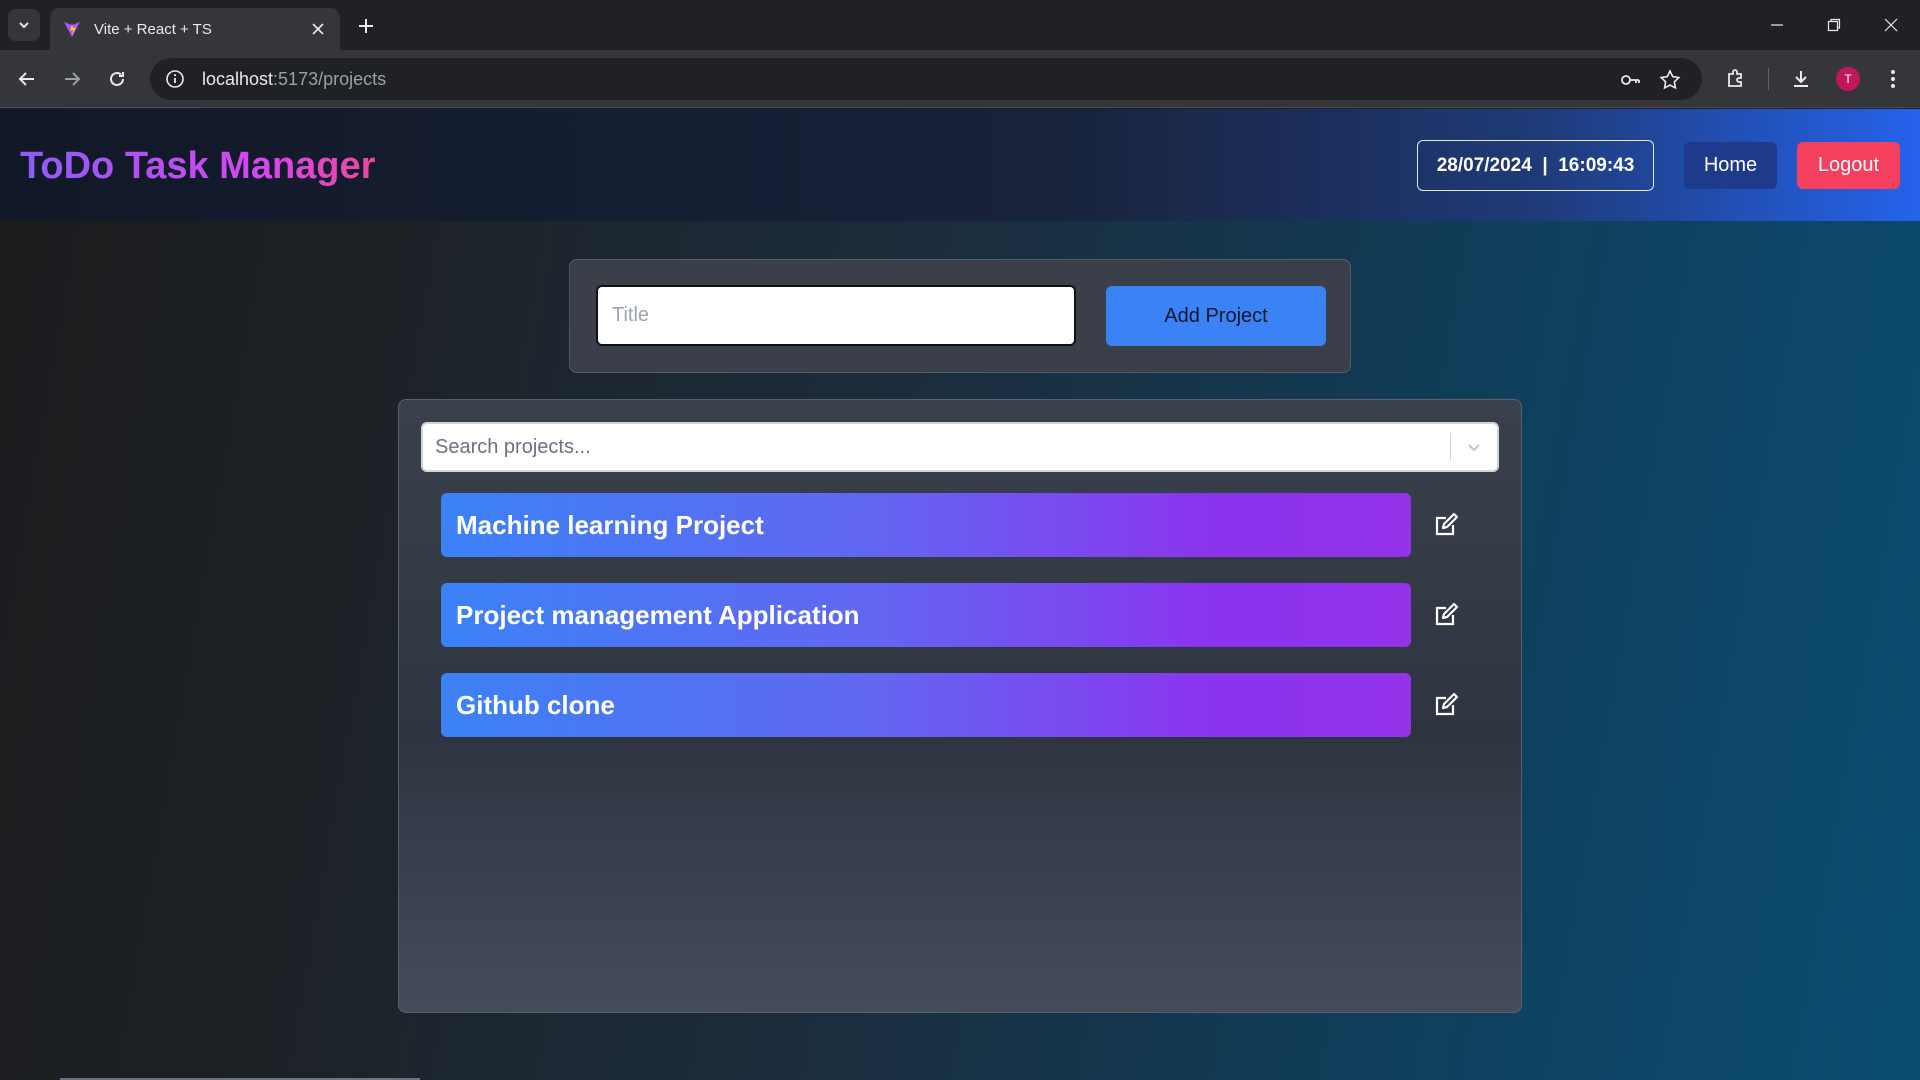  I want to click on add-project-card: Add Project, so click(960, 316).